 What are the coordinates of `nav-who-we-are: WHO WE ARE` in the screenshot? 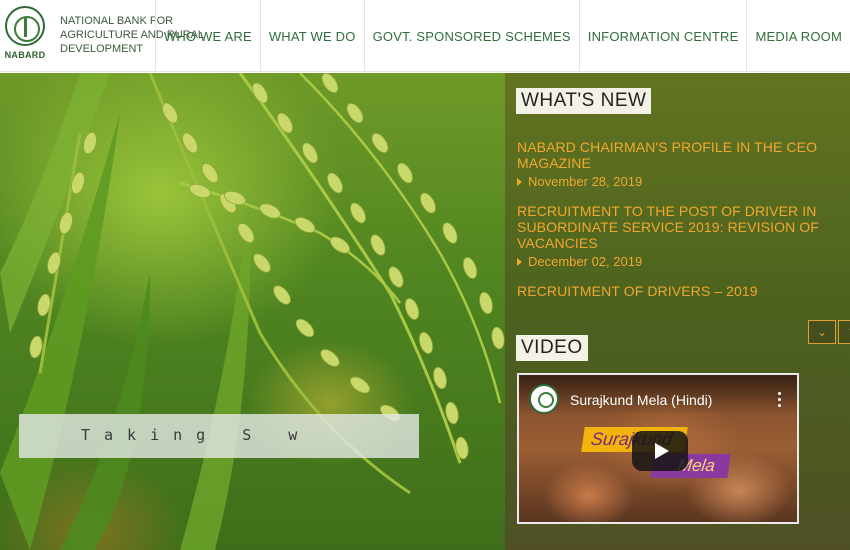 It's located at (207, 36).